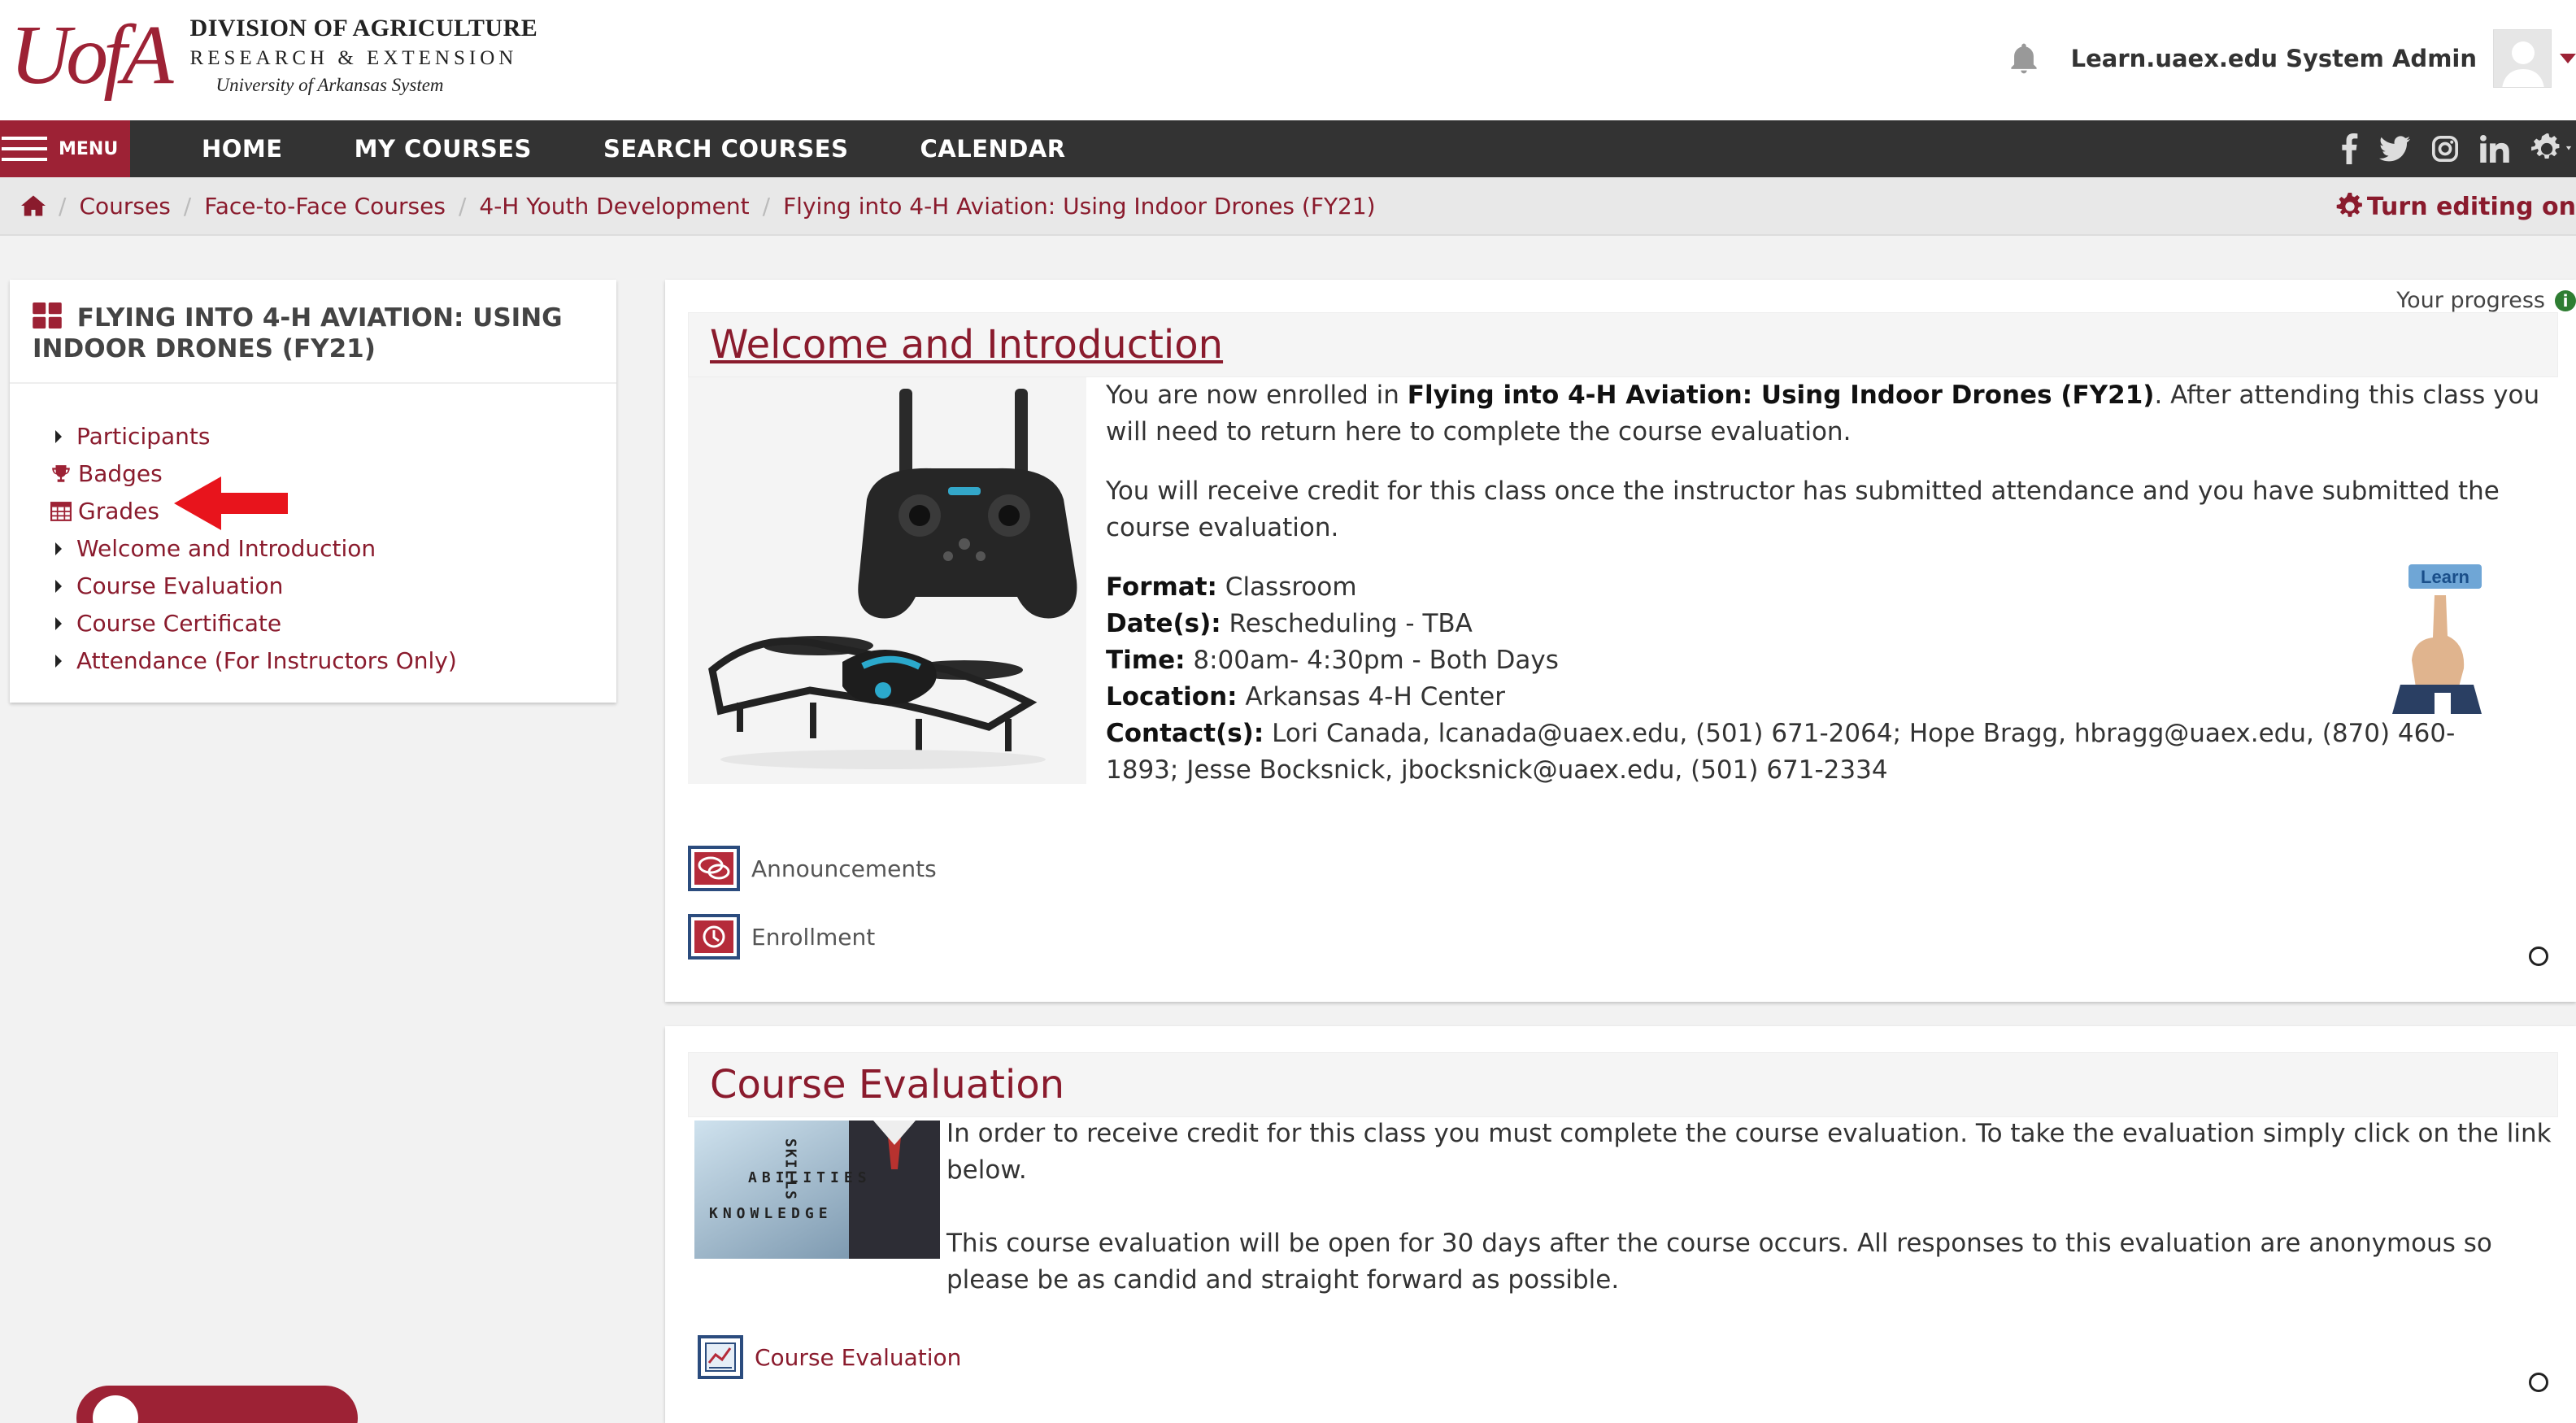 This screenshot has height=1423, width=2576. Describe the element at coordinates (325, 206) in the screenshot. I see `breadcrumb-face-to-face: Face-to-Face Courses` at that location.